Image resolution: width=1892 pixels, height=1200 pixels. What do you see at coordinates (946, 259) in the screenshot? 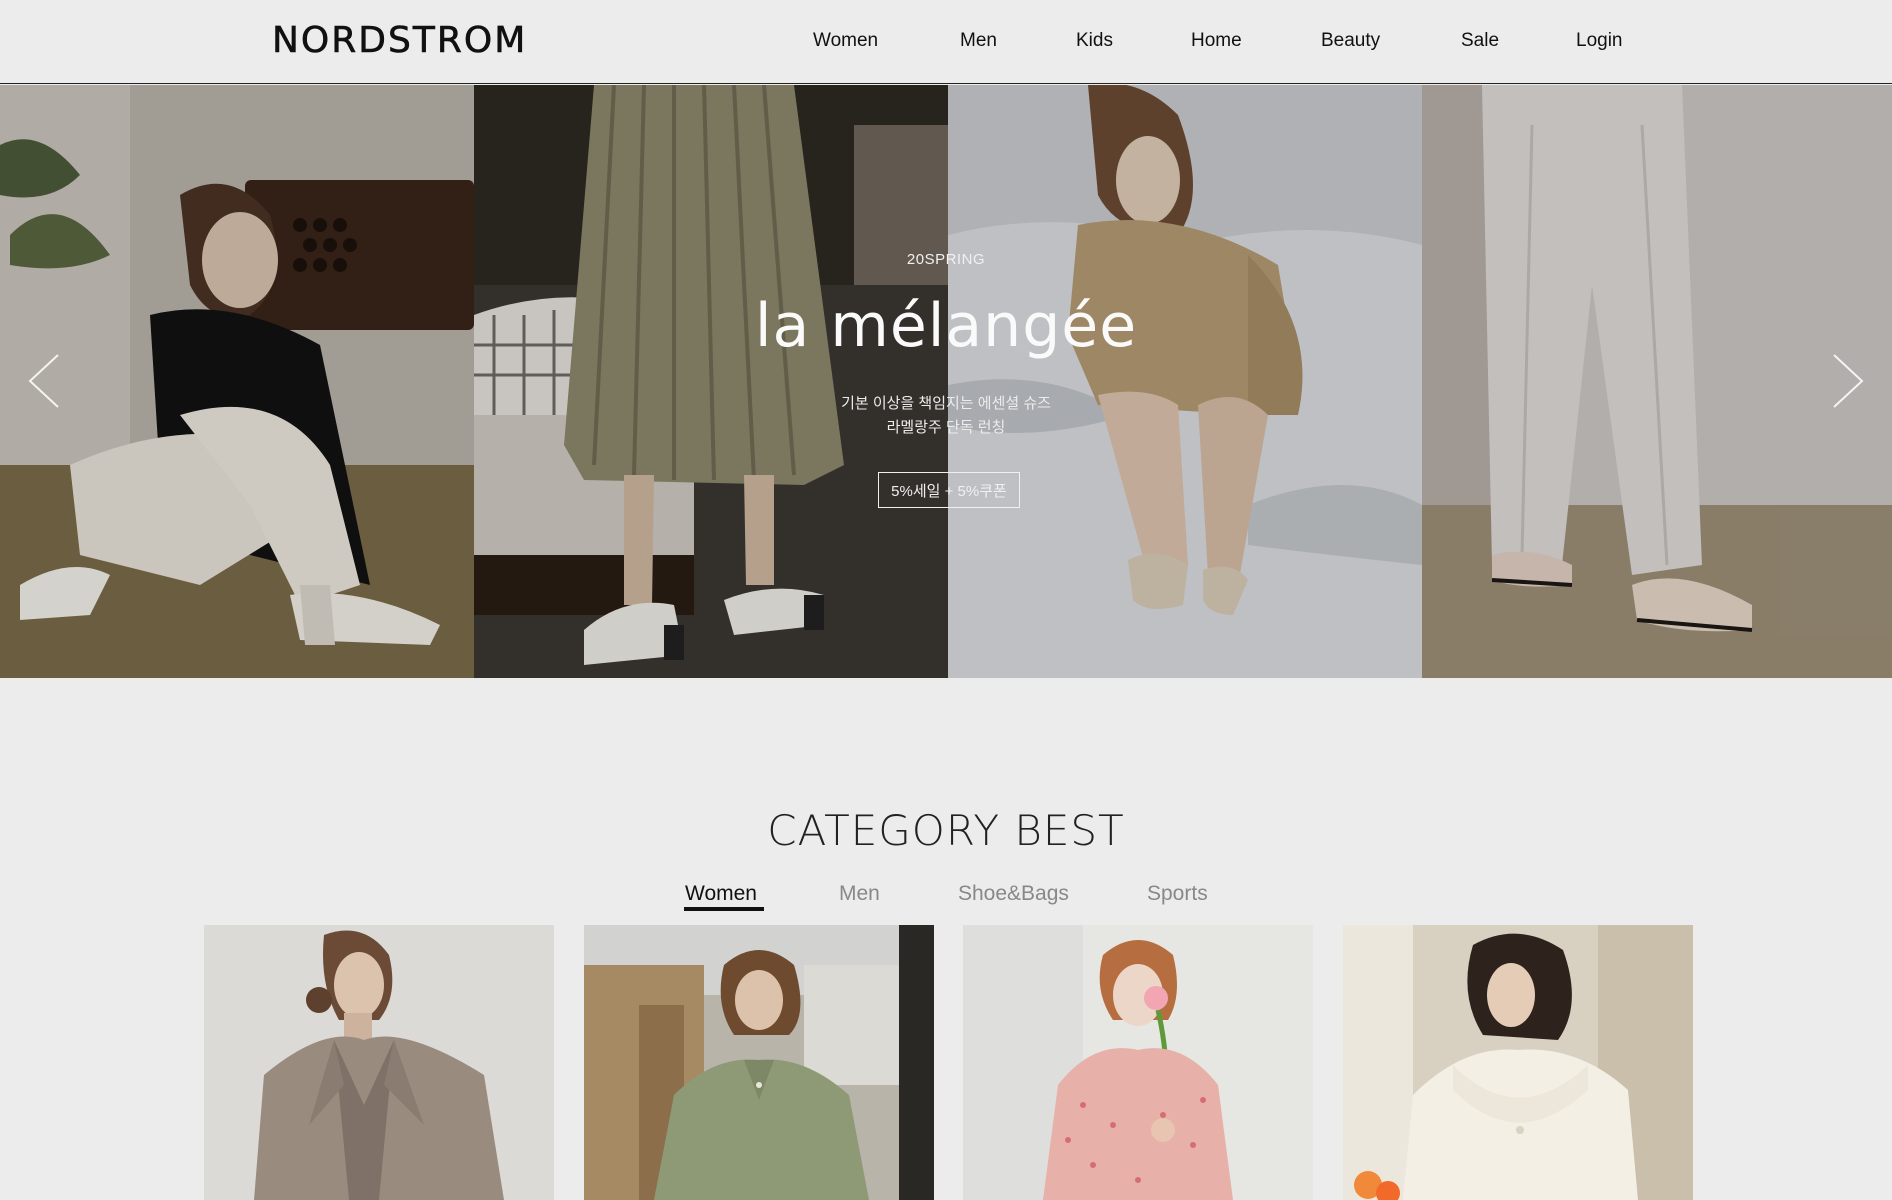
I see `hero-eyebrow: 20SPRING` at bounding box center [946, 259].